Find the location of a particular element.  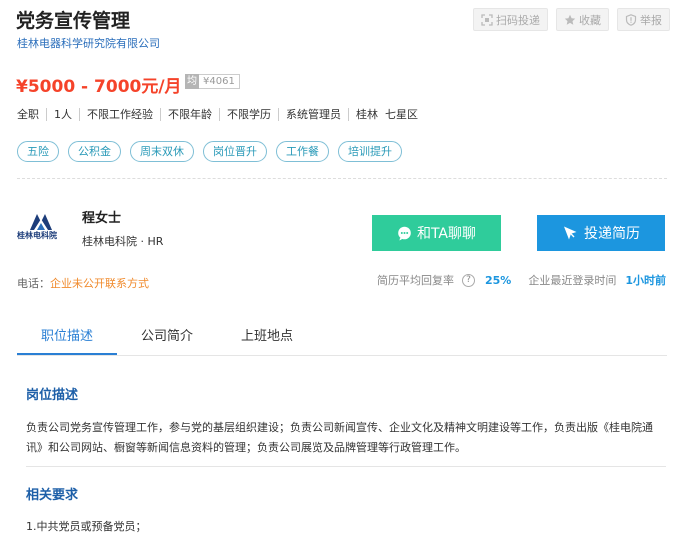

report-label: 举报 is located at coordinates (651, 20).